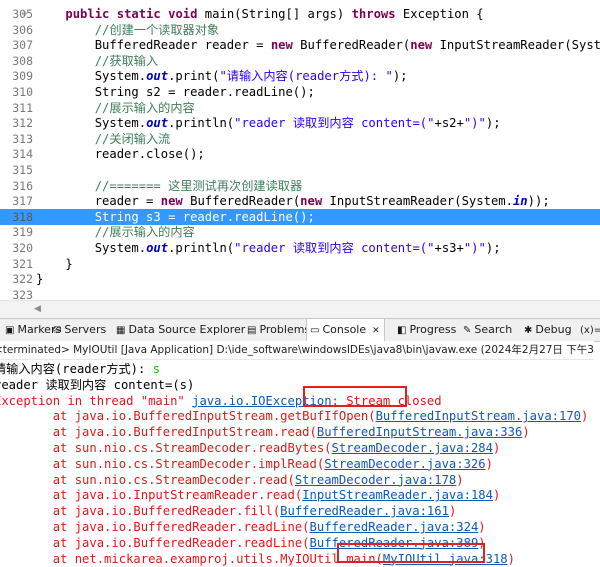 The height and width of the screenshot is (567, 600). What do you see at coordinates (169, 186) in the screenshot?
I see `code-text: //======= 这里测试再次创建读取器` at bounding box center [169, 186].